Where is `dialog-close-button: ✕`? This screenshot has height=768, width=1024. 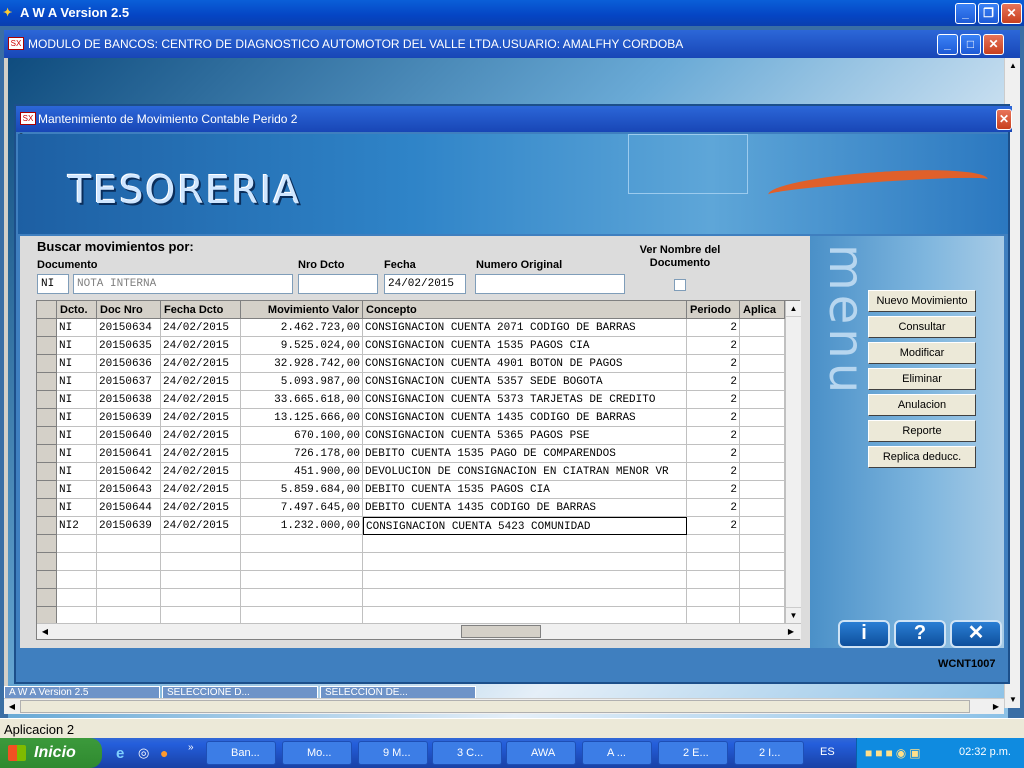 dialog-close-button: ✕ is located at coordinates (1004, 119).